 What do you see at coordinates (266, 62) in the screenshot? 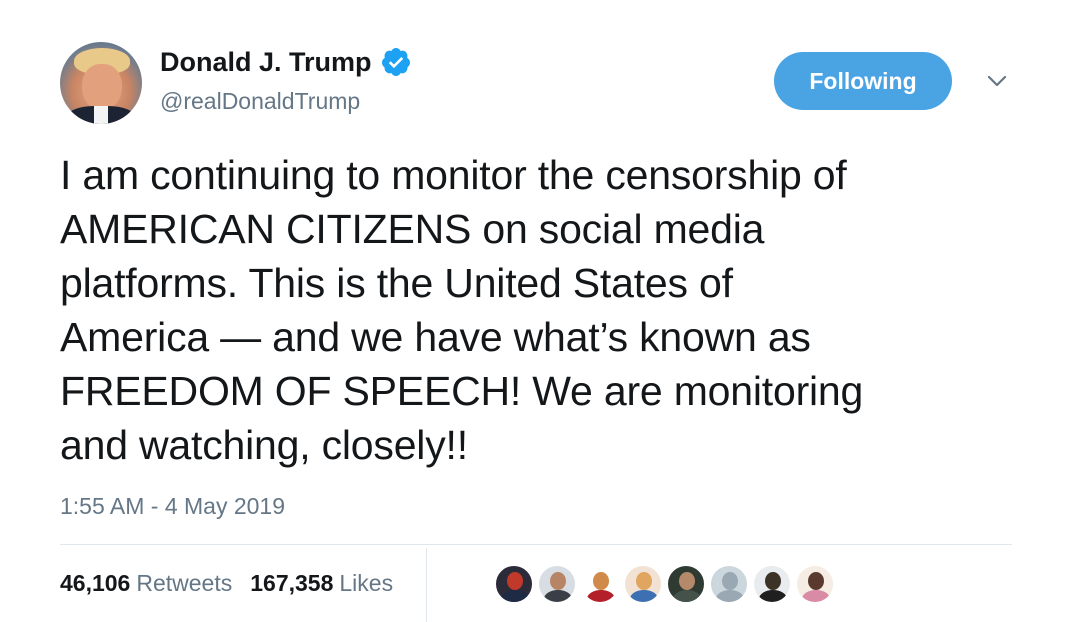
I see `author-name: Donald J. Trump` at bounding box center [266, 62].